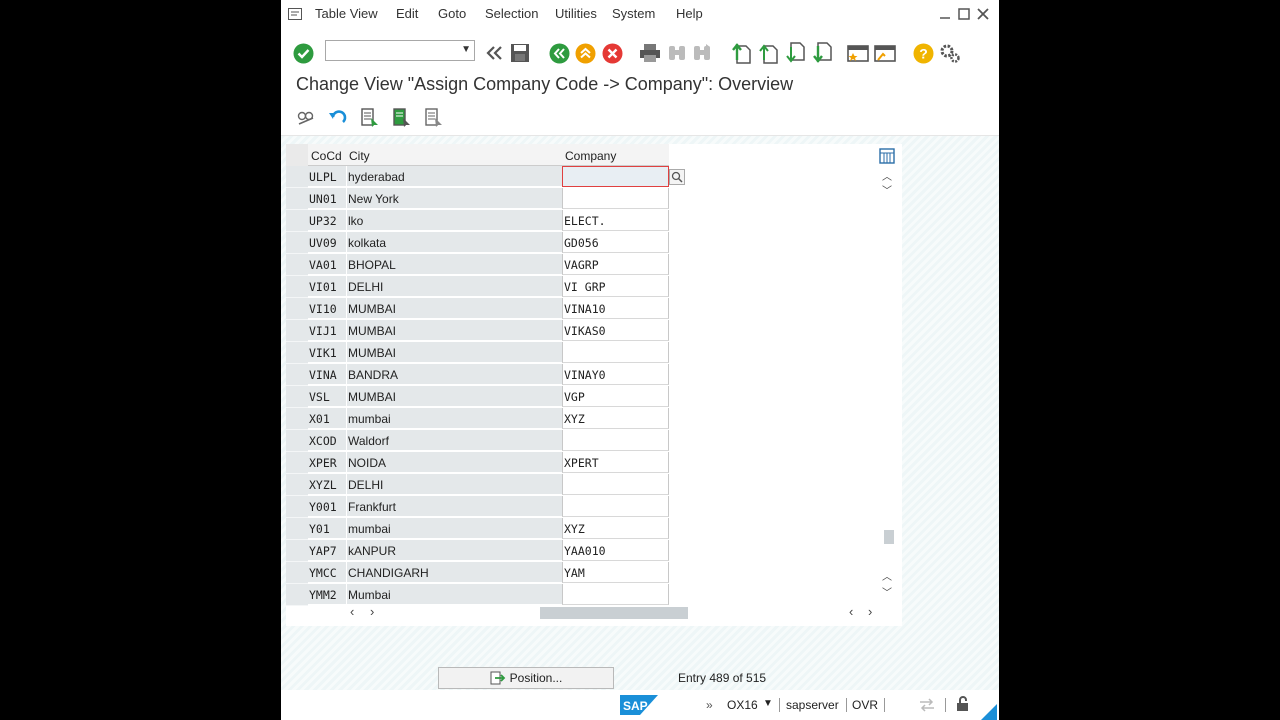  What do you see at coordinates (612, 53) in the screenshot?
I see `cancel-icon` at bounding box center [612, 53].